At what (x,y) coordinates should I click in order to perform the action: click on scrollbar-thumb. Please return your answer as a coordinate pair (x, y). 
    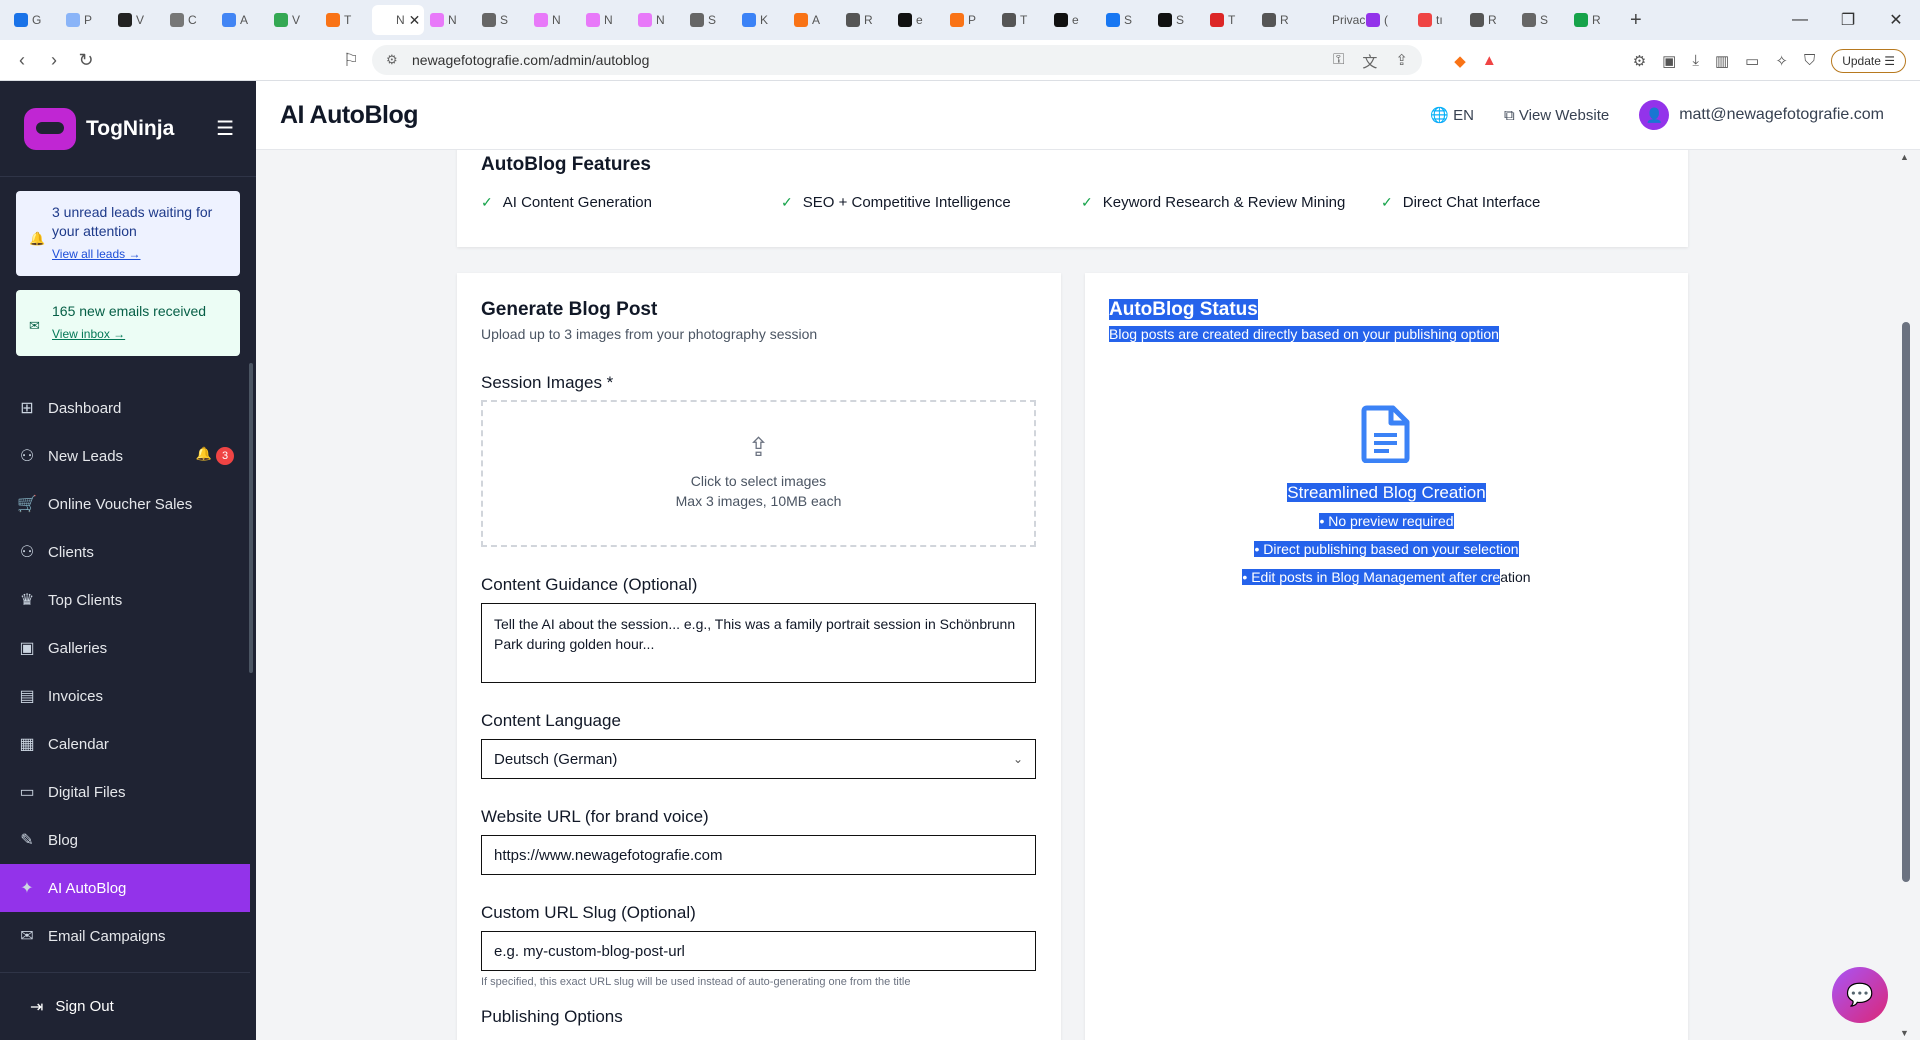
    Looking at the image, I should click on (1906, 602).